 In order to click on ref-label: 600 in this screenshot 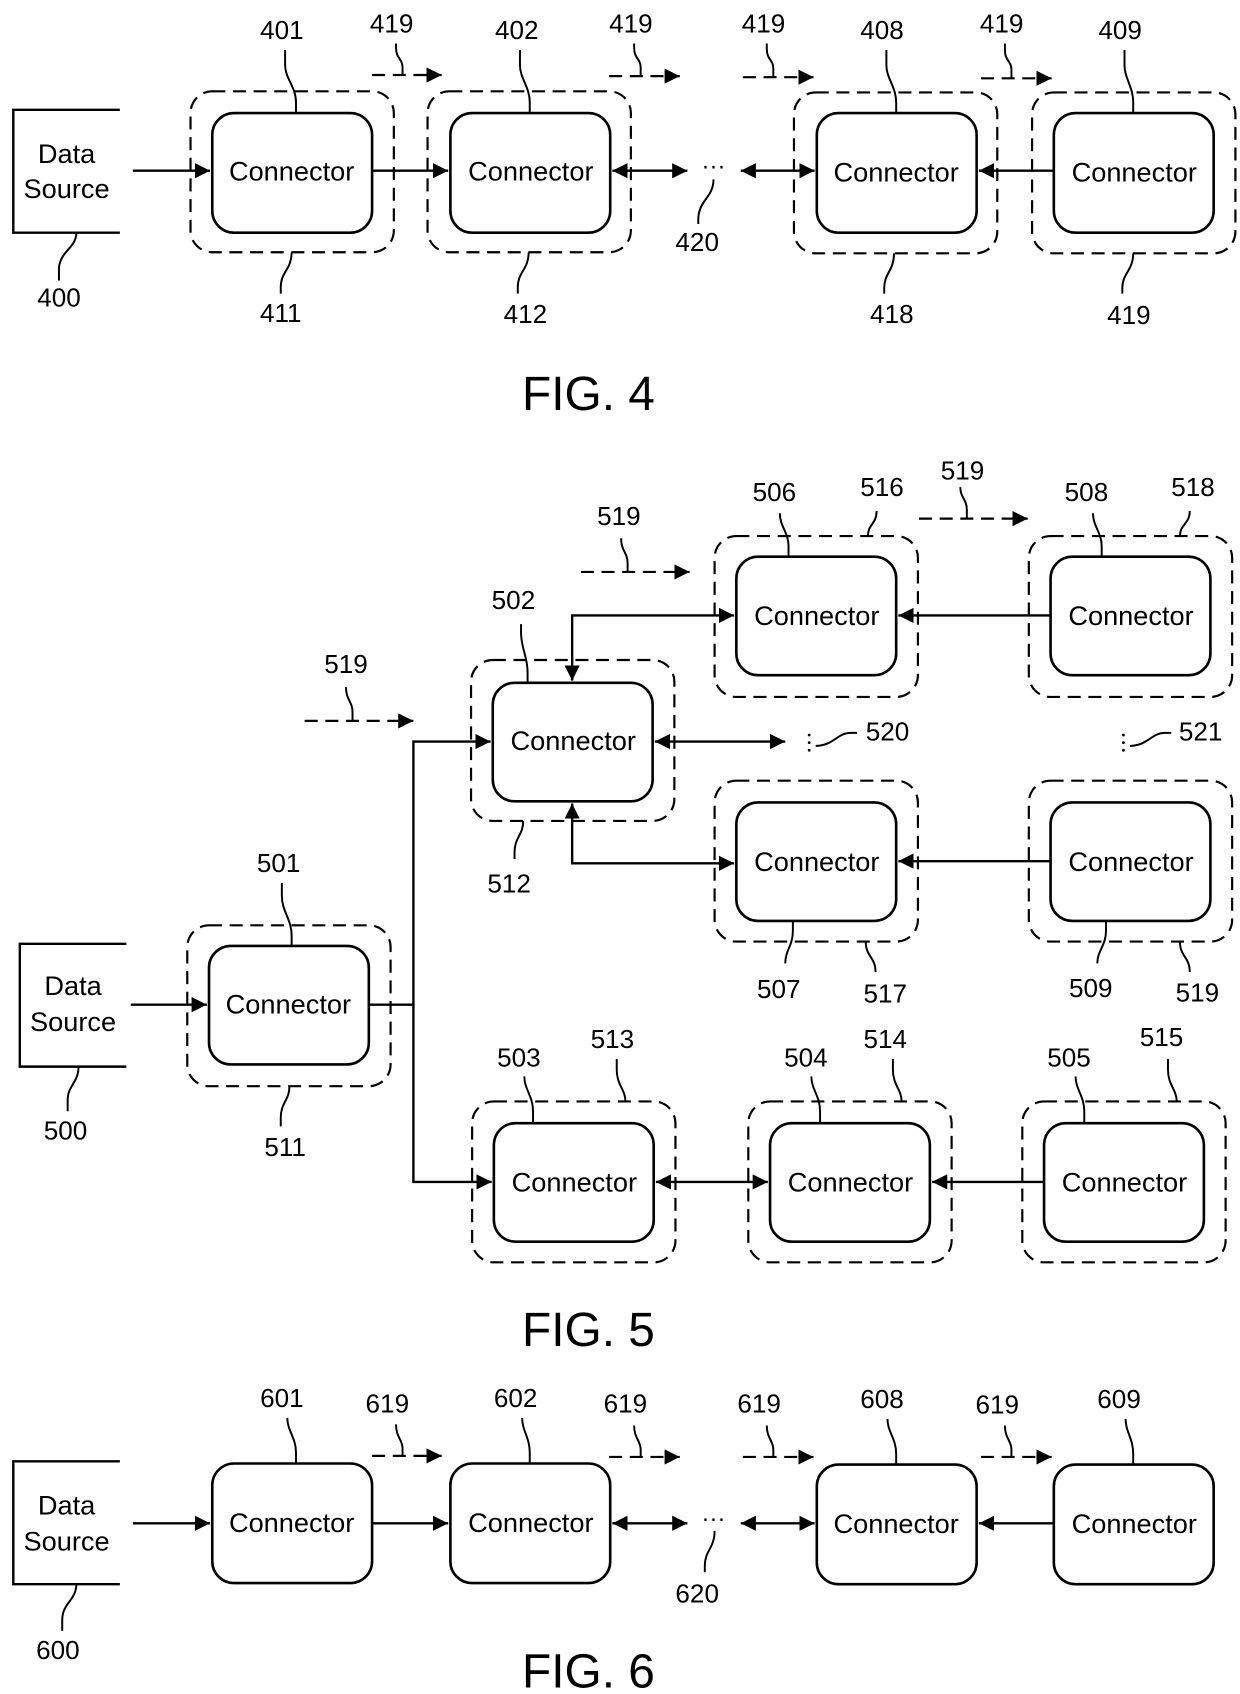, I will do `click(58, 1650)`.